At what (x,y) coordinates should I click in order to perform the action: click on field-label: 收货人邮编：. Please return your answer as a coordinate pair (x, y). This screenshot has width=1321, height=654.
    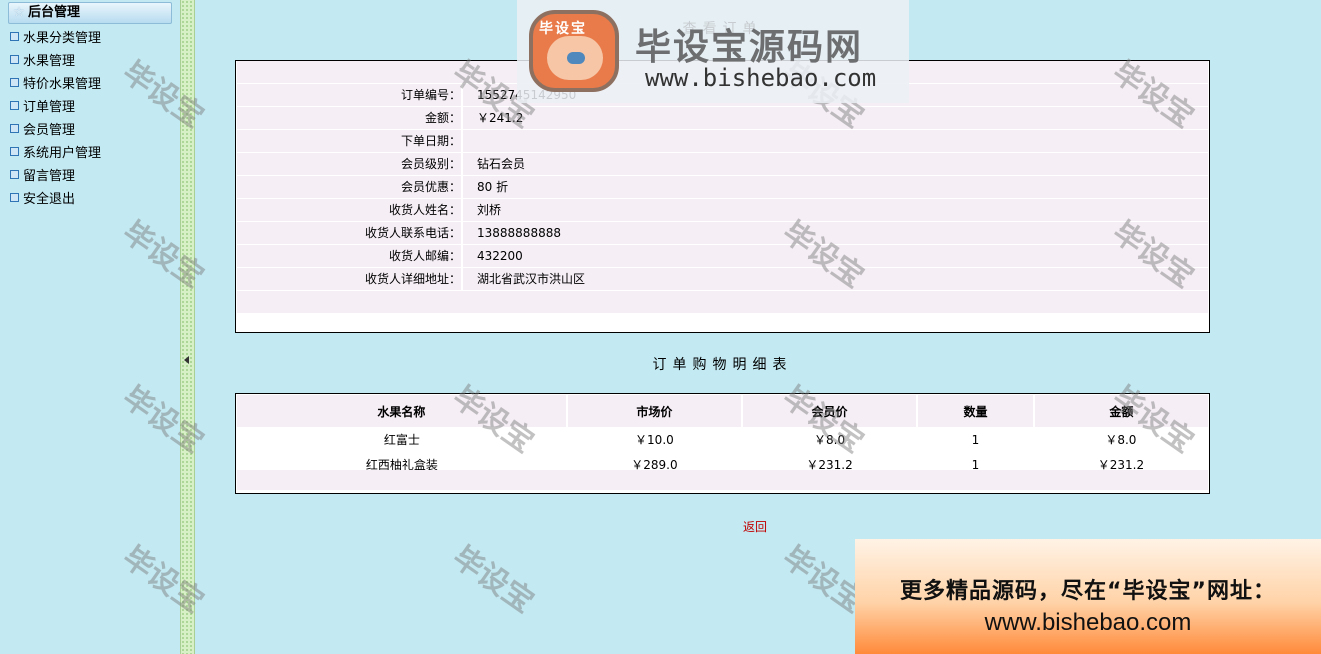
    Looking at the image, I should click on (424, 256).